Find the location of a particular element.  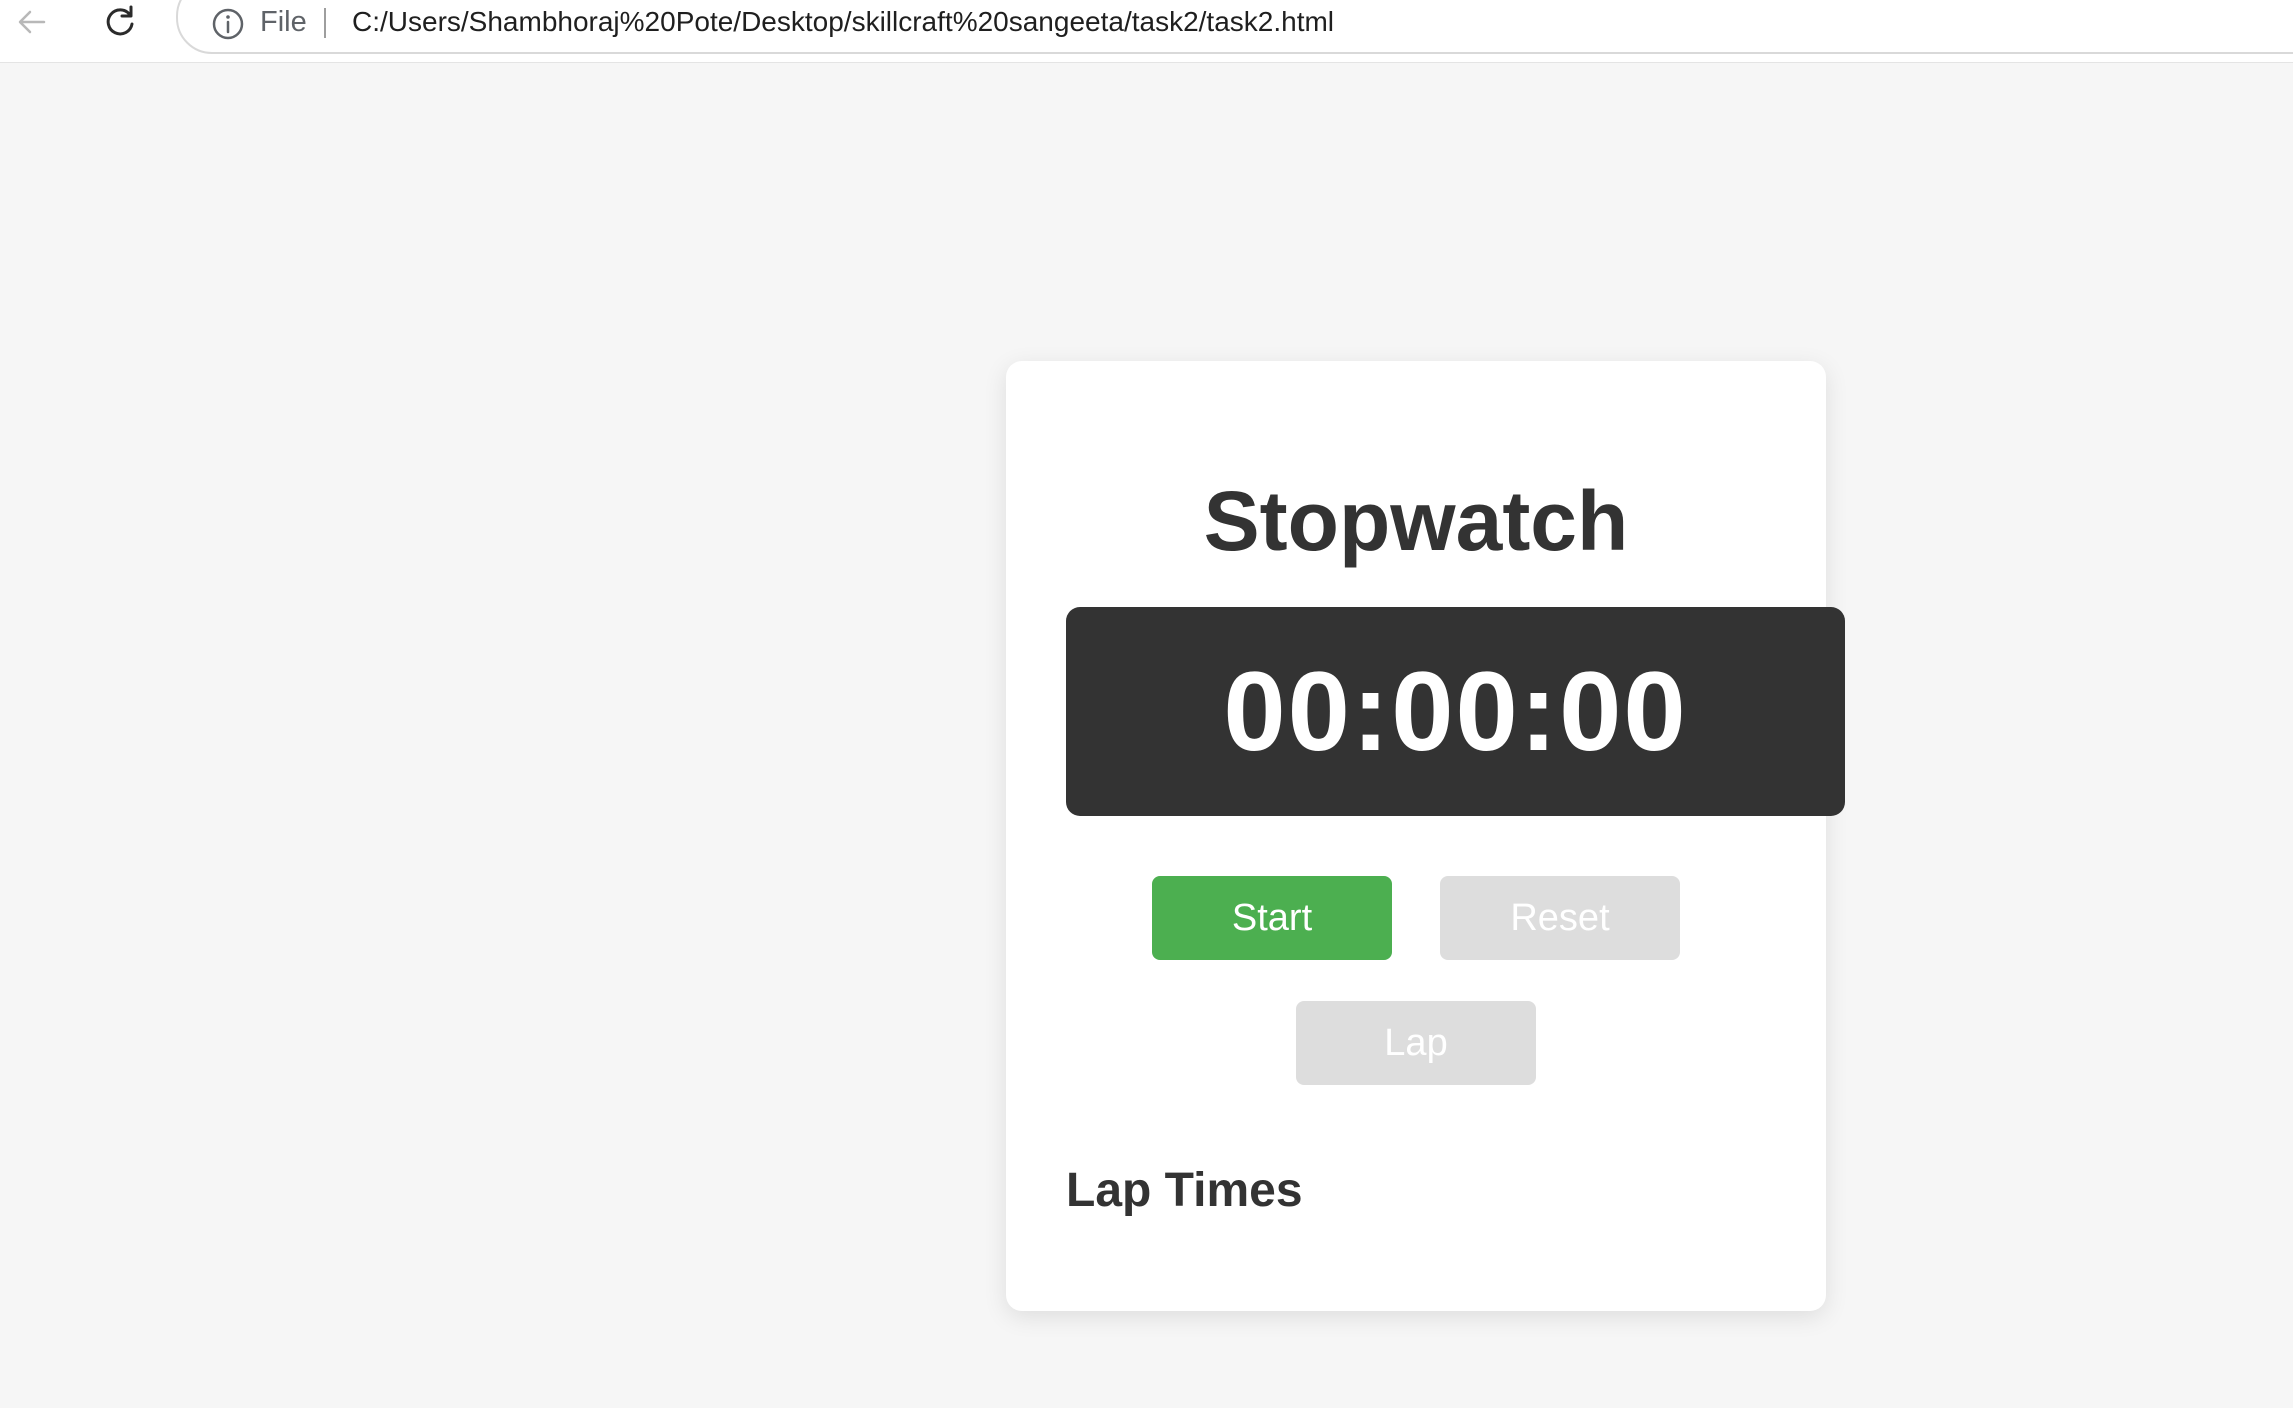

start-button: Start is located at coordinates (1272, 918).